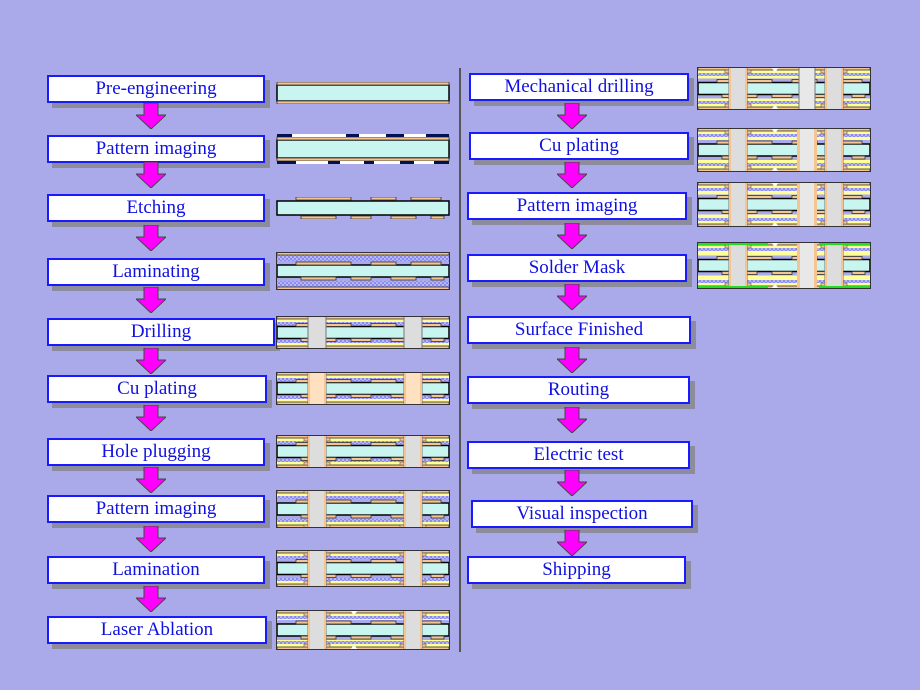 Image resolution: width=920 pixels, height=690 pixels. I want to click on step-label: Surface Finished, so click(579, 329).